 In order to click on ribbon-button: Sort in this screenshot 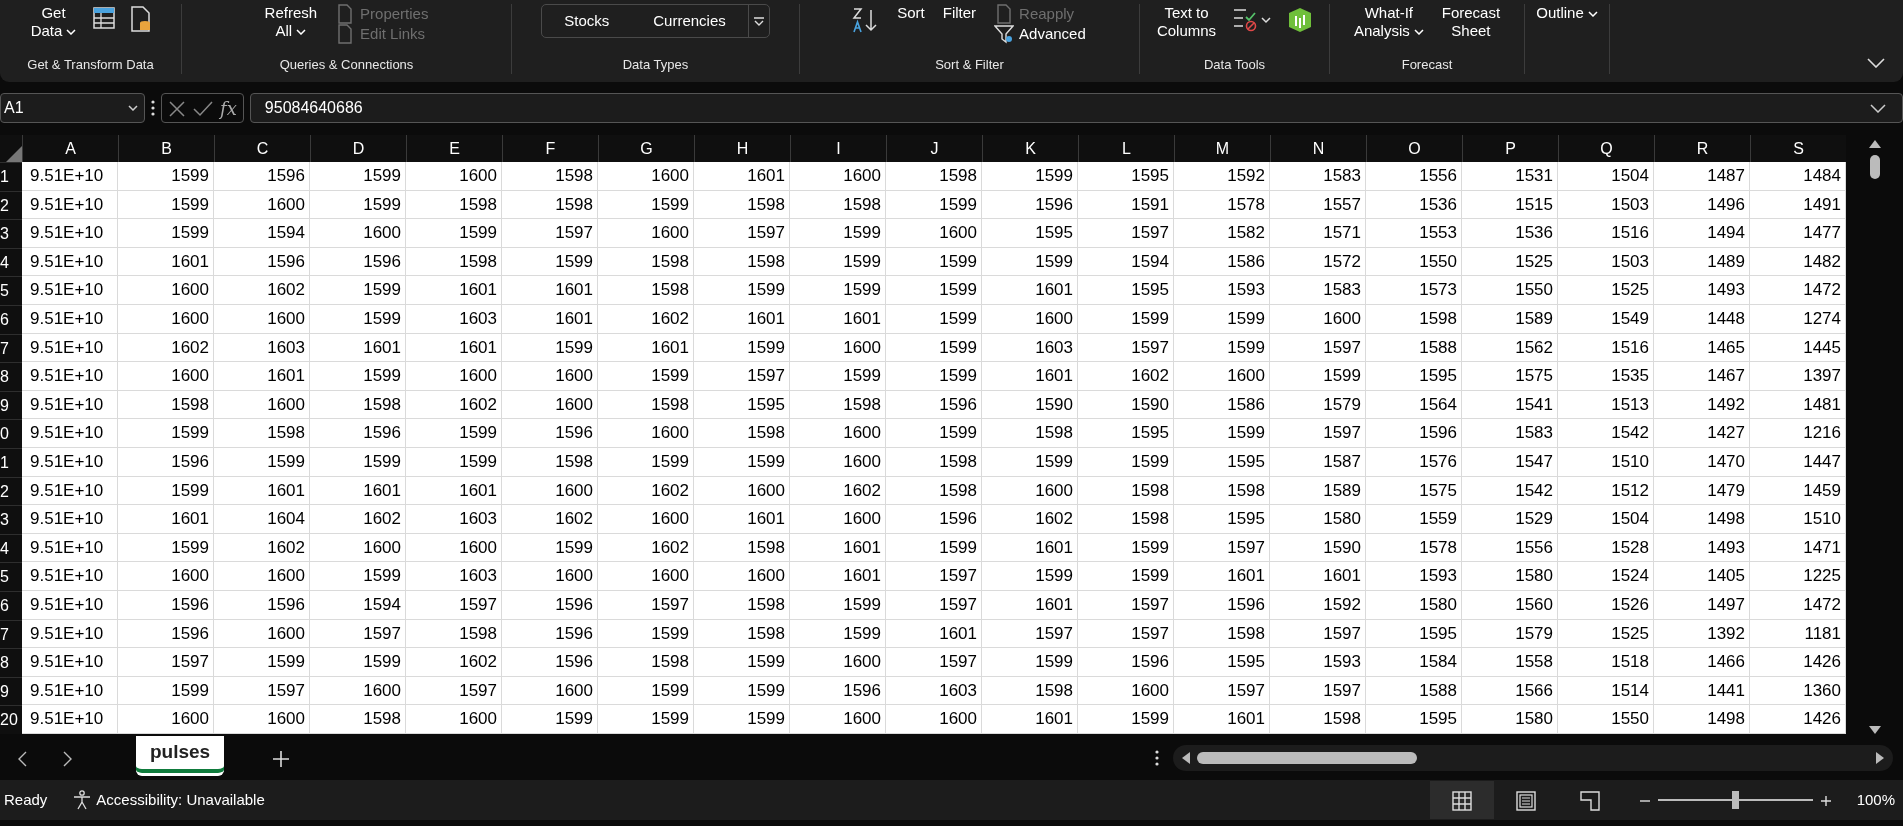, I will do `click(911, 13)`.